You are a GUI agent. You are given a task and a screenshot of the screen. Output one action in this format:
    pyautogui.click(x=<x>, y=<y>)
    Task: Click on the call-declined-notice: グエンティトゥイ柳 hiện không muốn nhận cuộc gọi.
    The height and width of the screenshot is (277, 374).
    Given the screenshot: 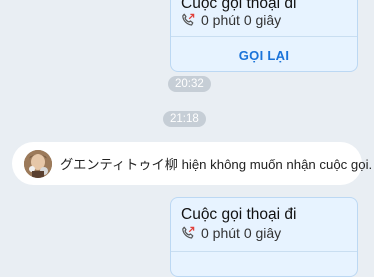 What is the action you would take?
    pyautogui.click(x=192, y=163)
    